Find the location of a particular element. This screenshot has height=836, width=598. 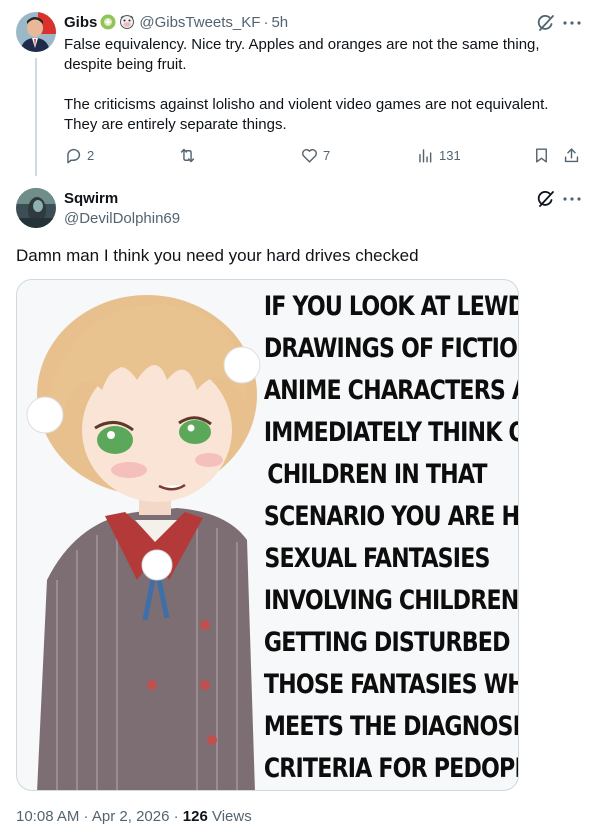

share-icon is located at coordinates (571, 154).